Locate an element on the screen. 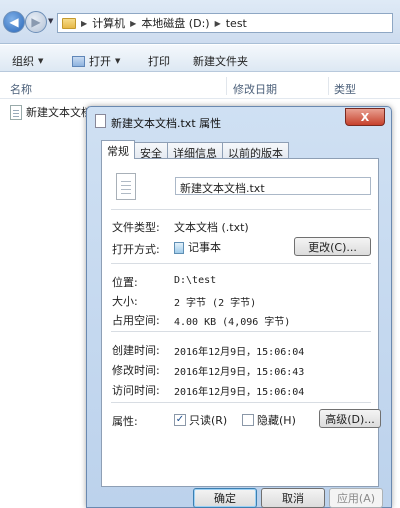 This screenshot has height=508, width=400. created-label: 创建时间: is located at coordinates (136, 350).